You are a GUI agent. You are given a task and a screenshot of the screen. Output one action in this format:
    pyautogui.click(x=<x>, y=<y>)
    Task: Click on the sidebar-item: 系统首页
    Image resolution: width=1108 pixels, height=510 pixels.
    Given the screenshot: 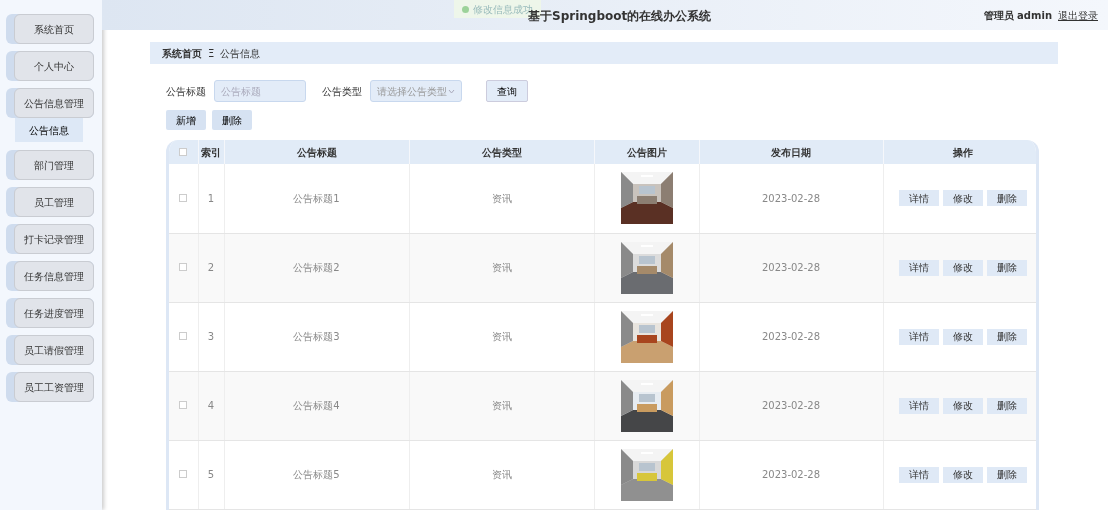 What is the action you would take?
    pyautogui.click(x=50, y=29)
    